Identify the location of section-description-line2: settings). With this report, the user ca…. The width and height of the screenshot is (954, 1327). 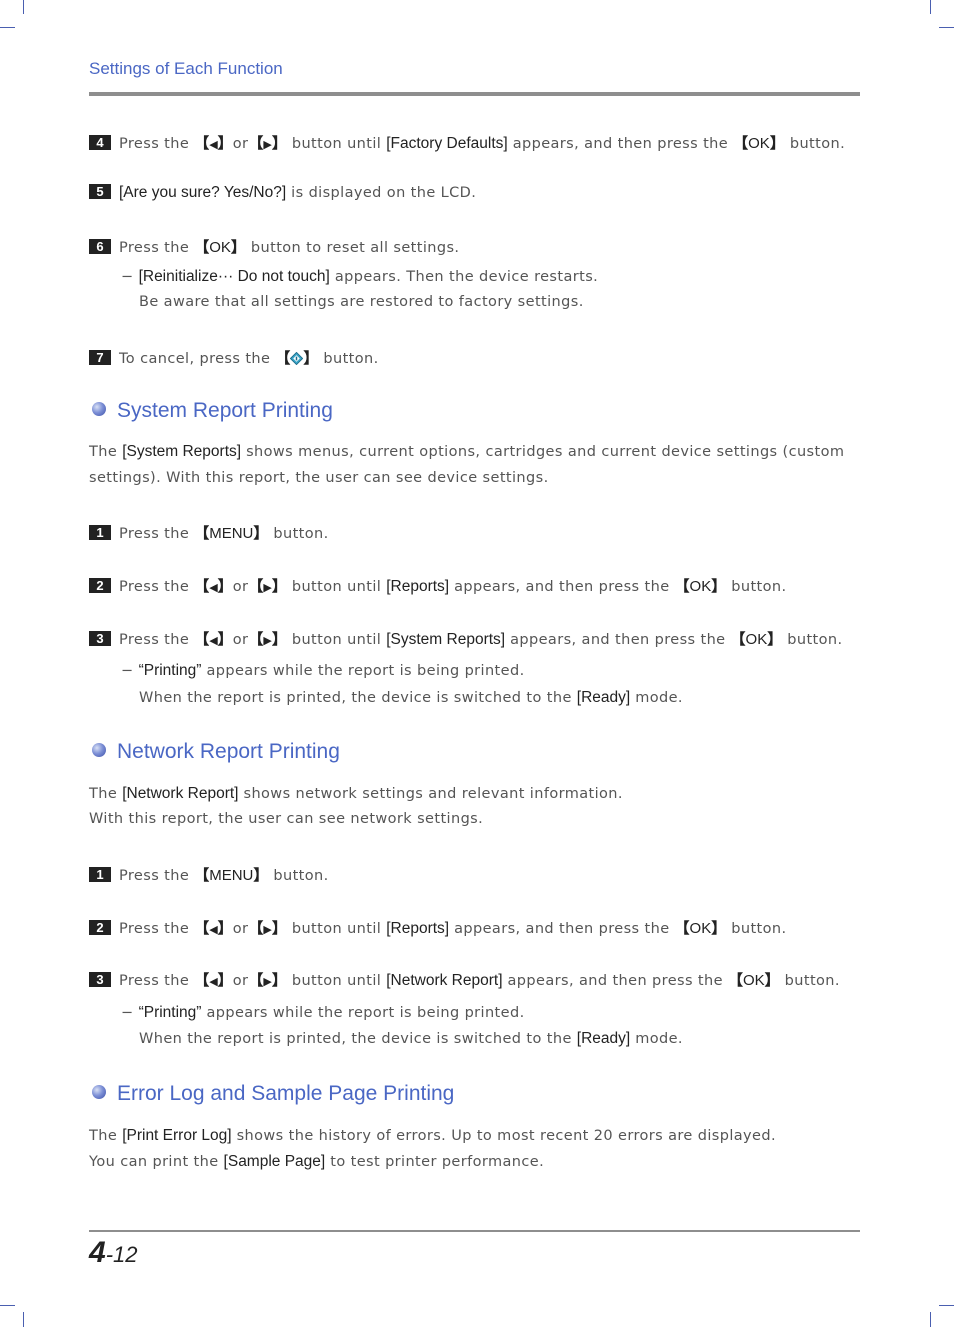
(319, 478).